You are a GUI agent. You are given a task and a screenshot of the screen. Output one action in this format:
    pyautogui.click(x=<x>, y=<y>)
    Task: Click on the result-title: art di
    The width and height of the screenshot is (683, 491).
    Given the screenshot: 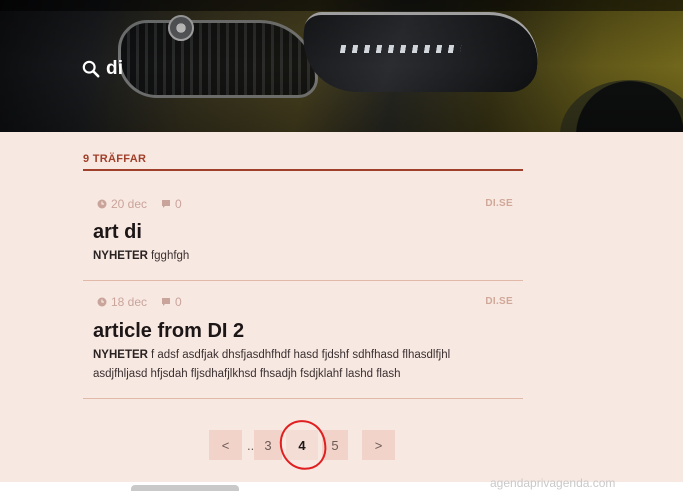 What is the action you would take?
    pyautogui.click(x=117, y=232)
    